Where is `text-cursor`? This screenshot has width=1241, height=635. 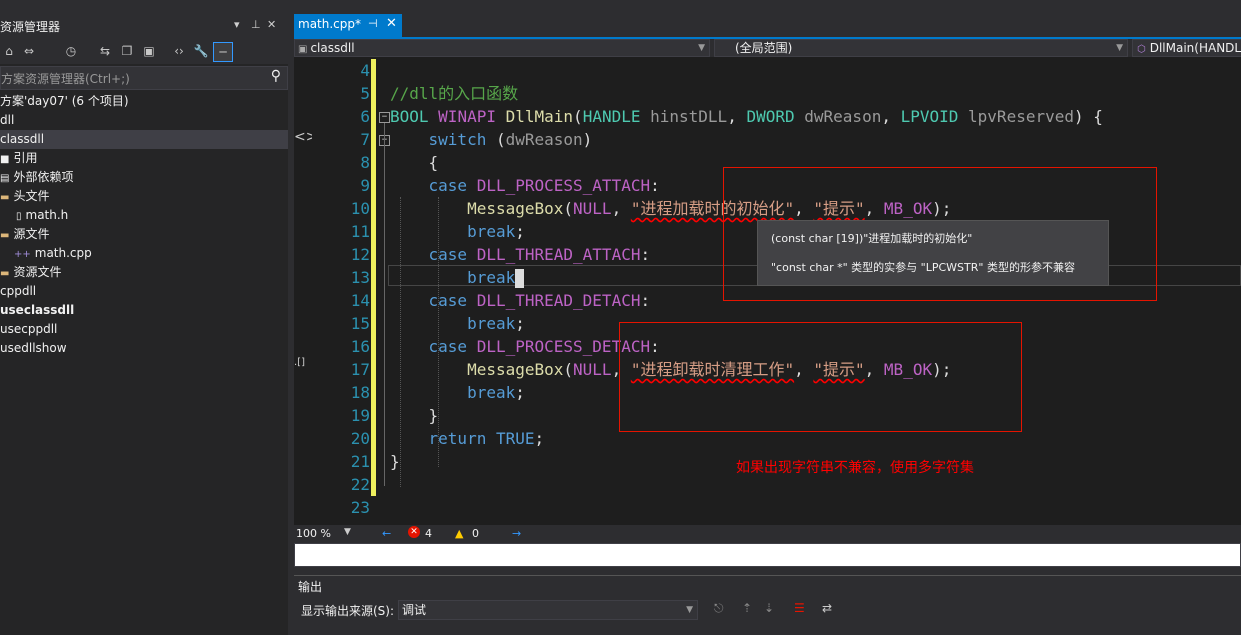
text-cursor is located at coordinates (520, 278).